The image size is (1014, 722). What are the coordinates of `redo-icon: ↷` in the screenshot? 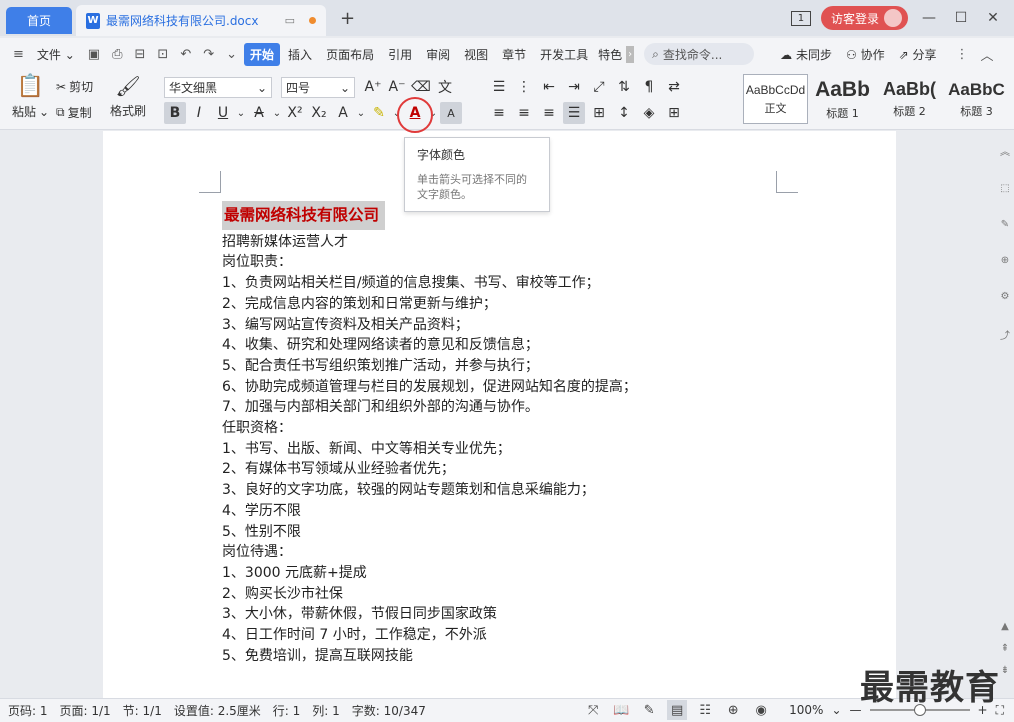 It's located at (208, 54).